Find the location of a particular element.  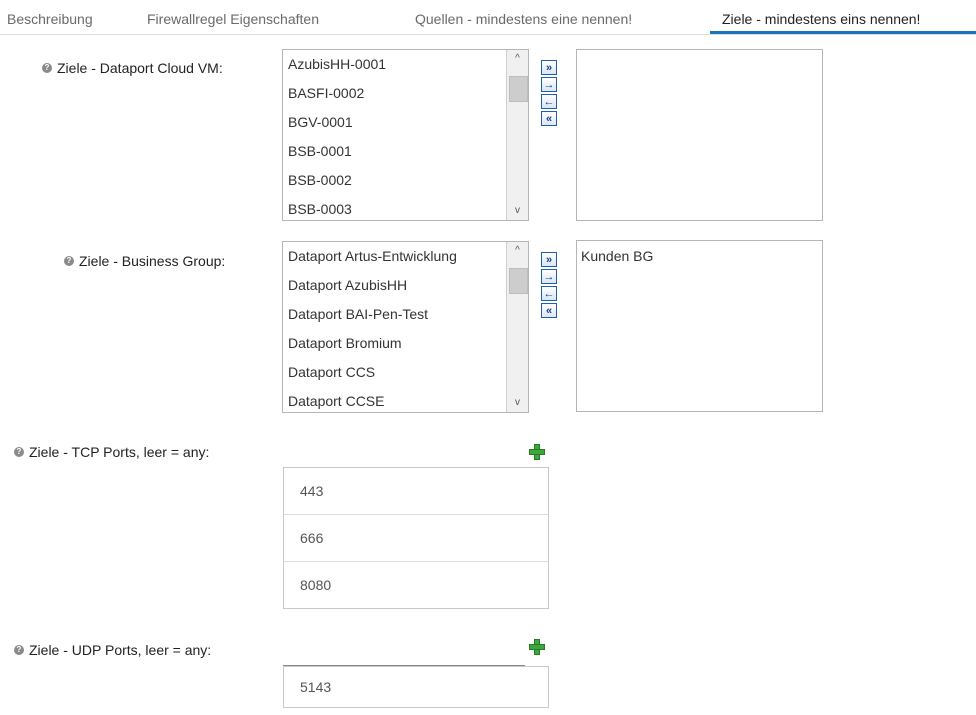

list-item: Kunden BG is located at coordinates (699, 252).